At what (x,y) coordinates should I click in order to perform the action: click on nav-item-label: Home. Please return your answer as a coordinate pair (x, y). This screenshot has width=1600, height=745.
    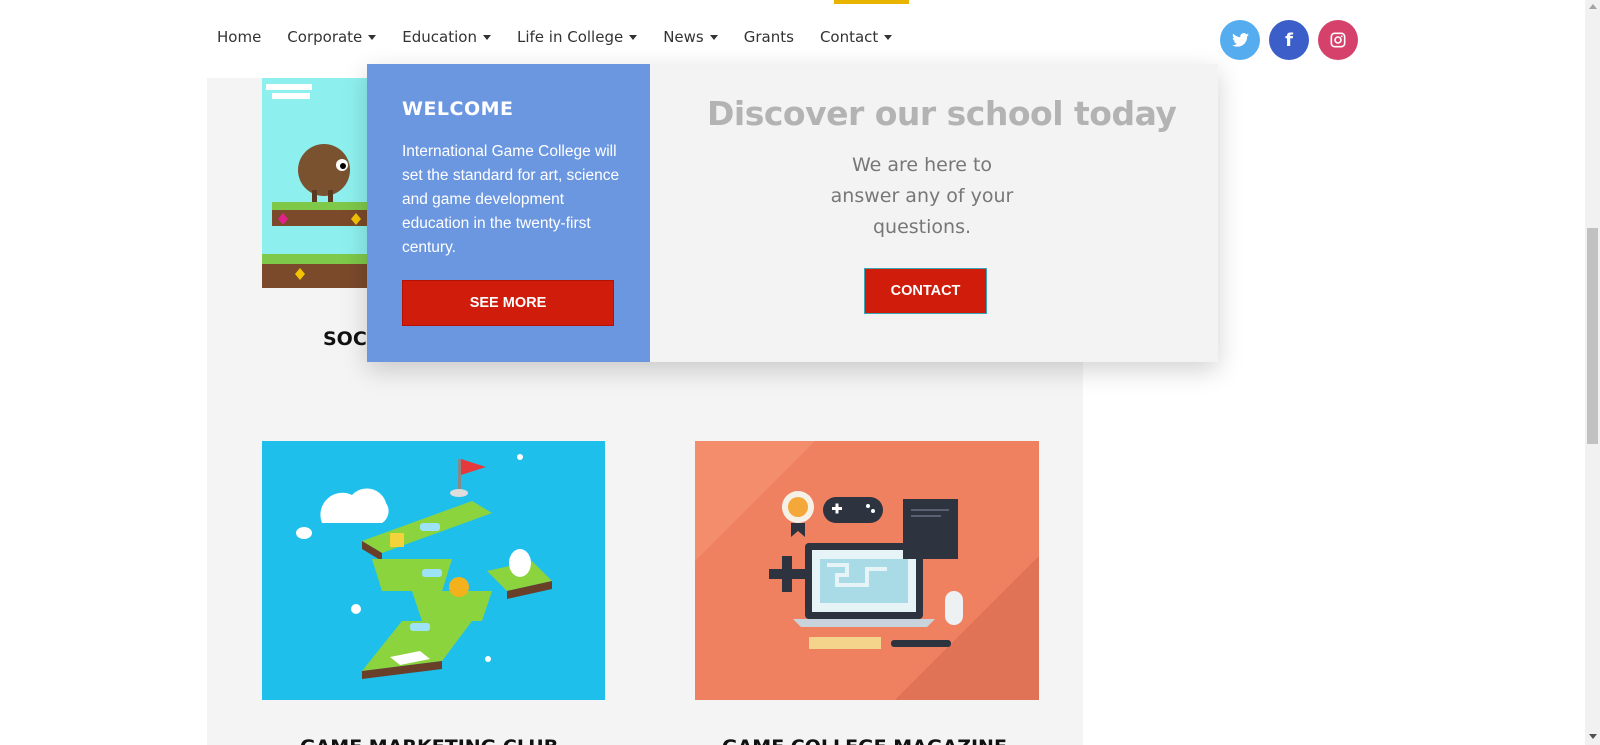
    Looking at the image, I should click on (239, 37).